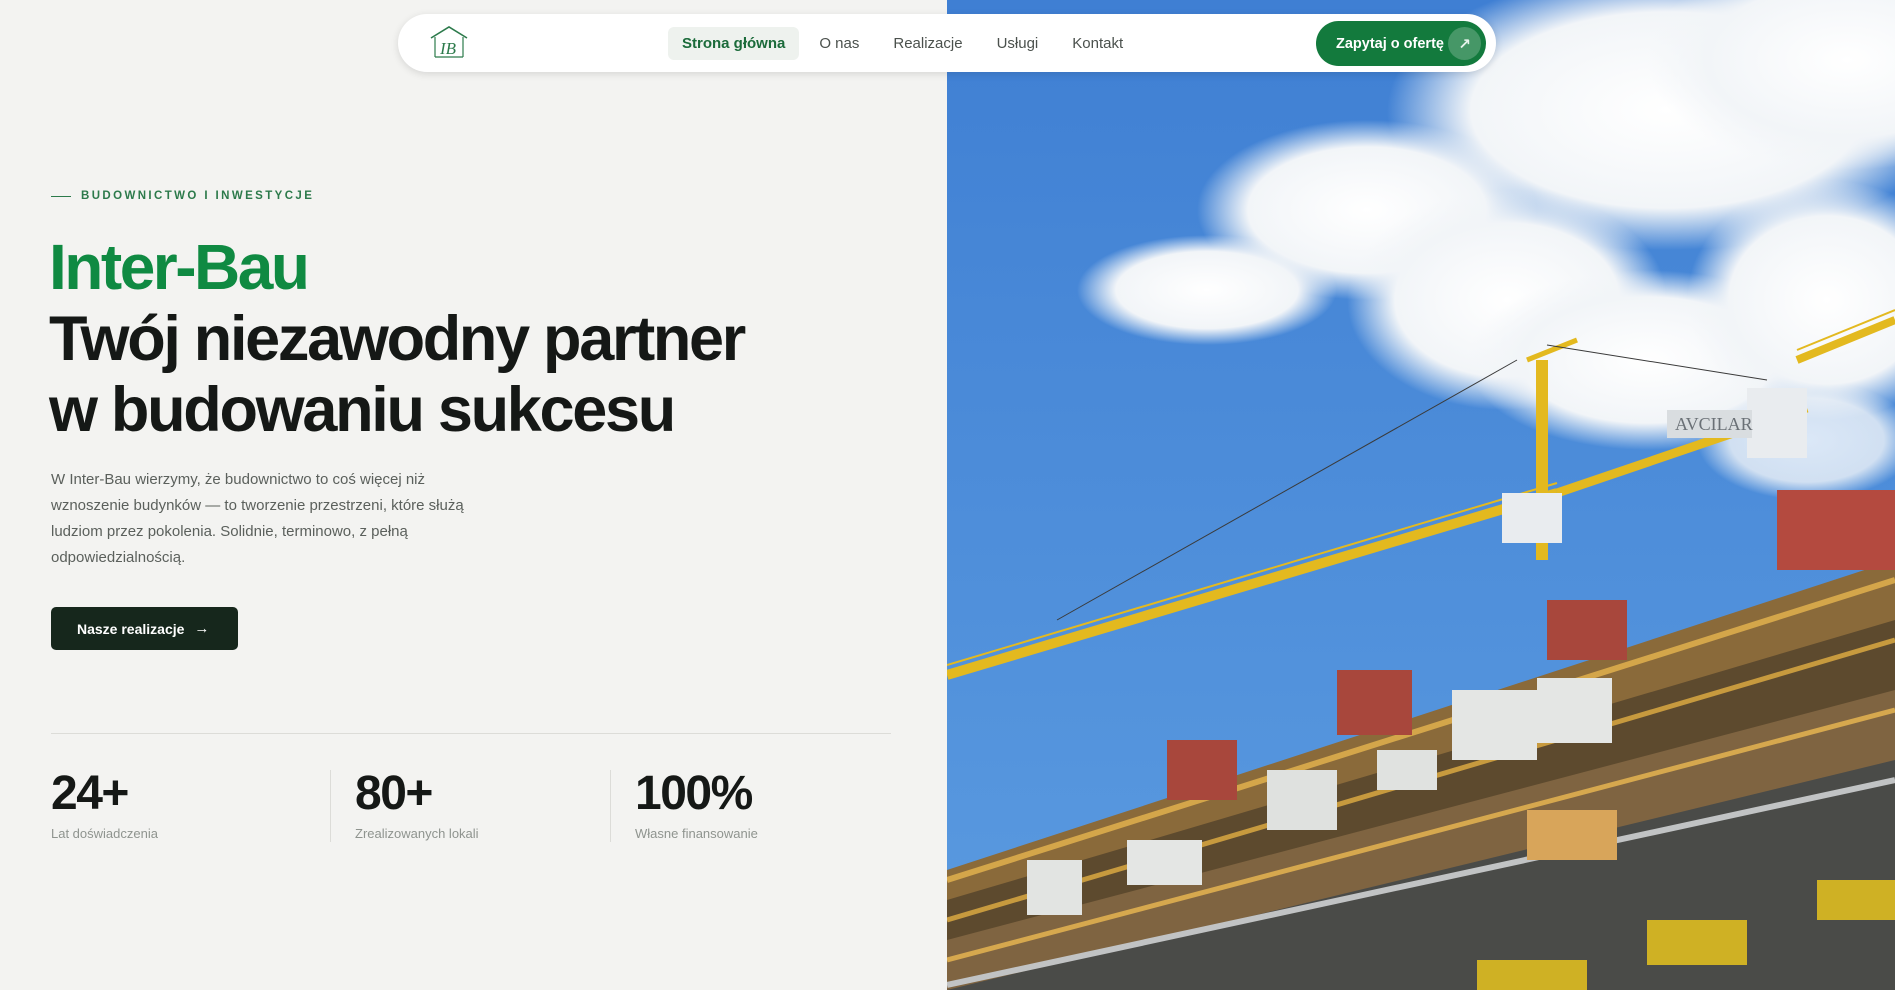  I want to click on stat-units: 80+ Zrealizowanych lokali, so click(417, 805).